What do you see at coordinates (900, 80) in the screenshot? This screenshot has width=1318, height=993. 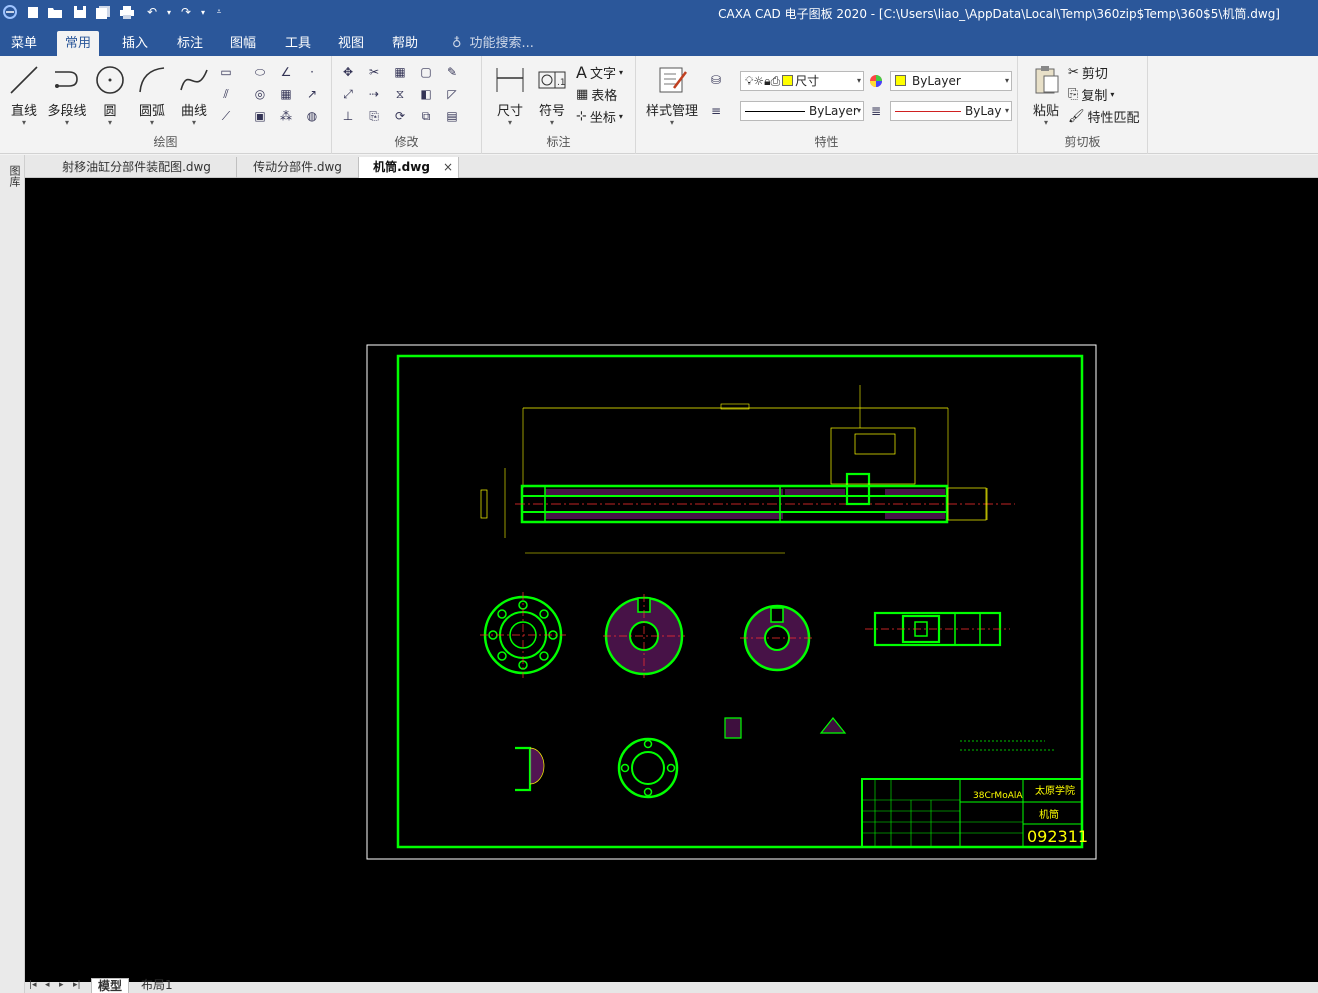 I see `color-swatch` at bounding box center [900, 80].